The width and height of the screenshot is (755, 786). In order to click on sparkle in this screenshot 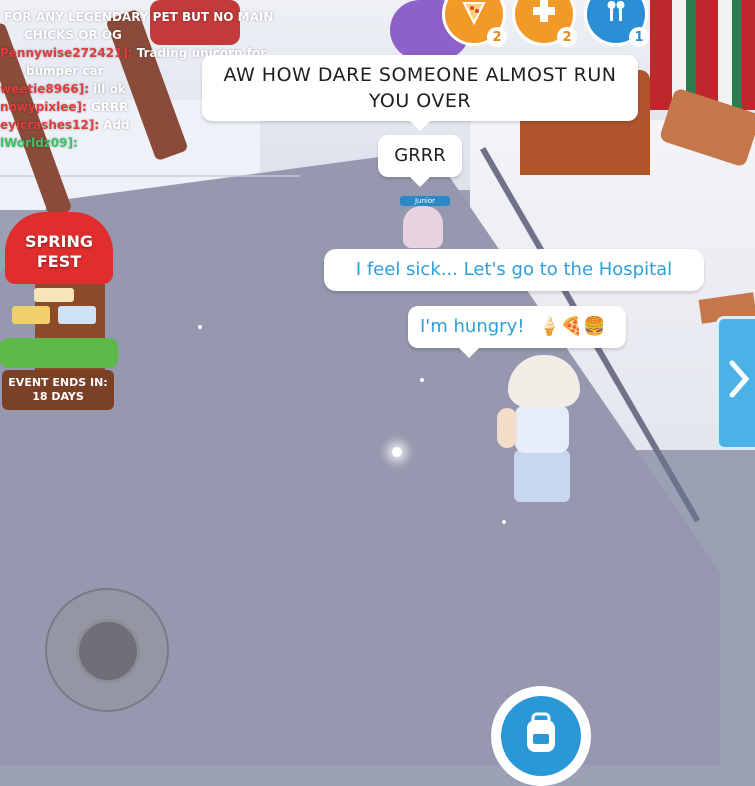, I will do `click(397, 452)`.